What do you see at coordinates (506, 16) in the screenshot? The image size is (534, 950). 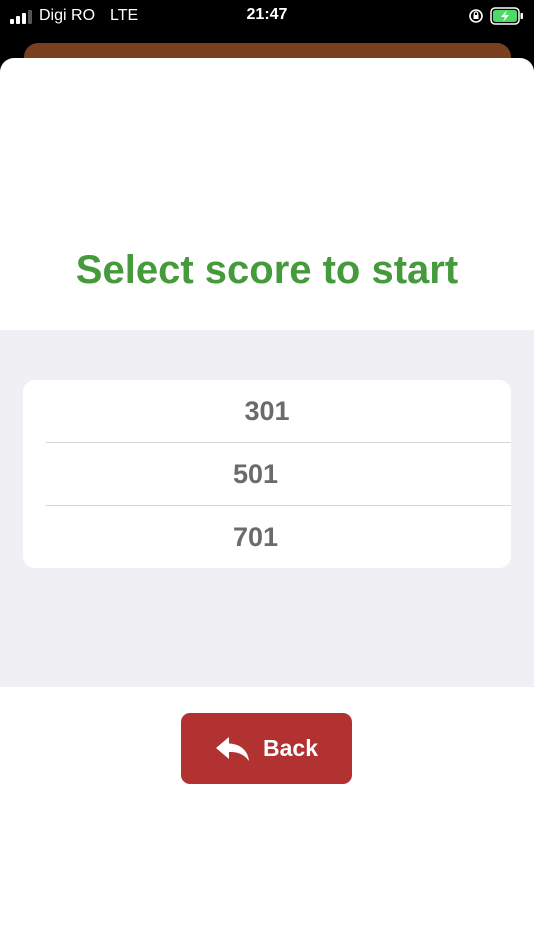 I see `battery-charging-icon` at bounding box center [506, 16].